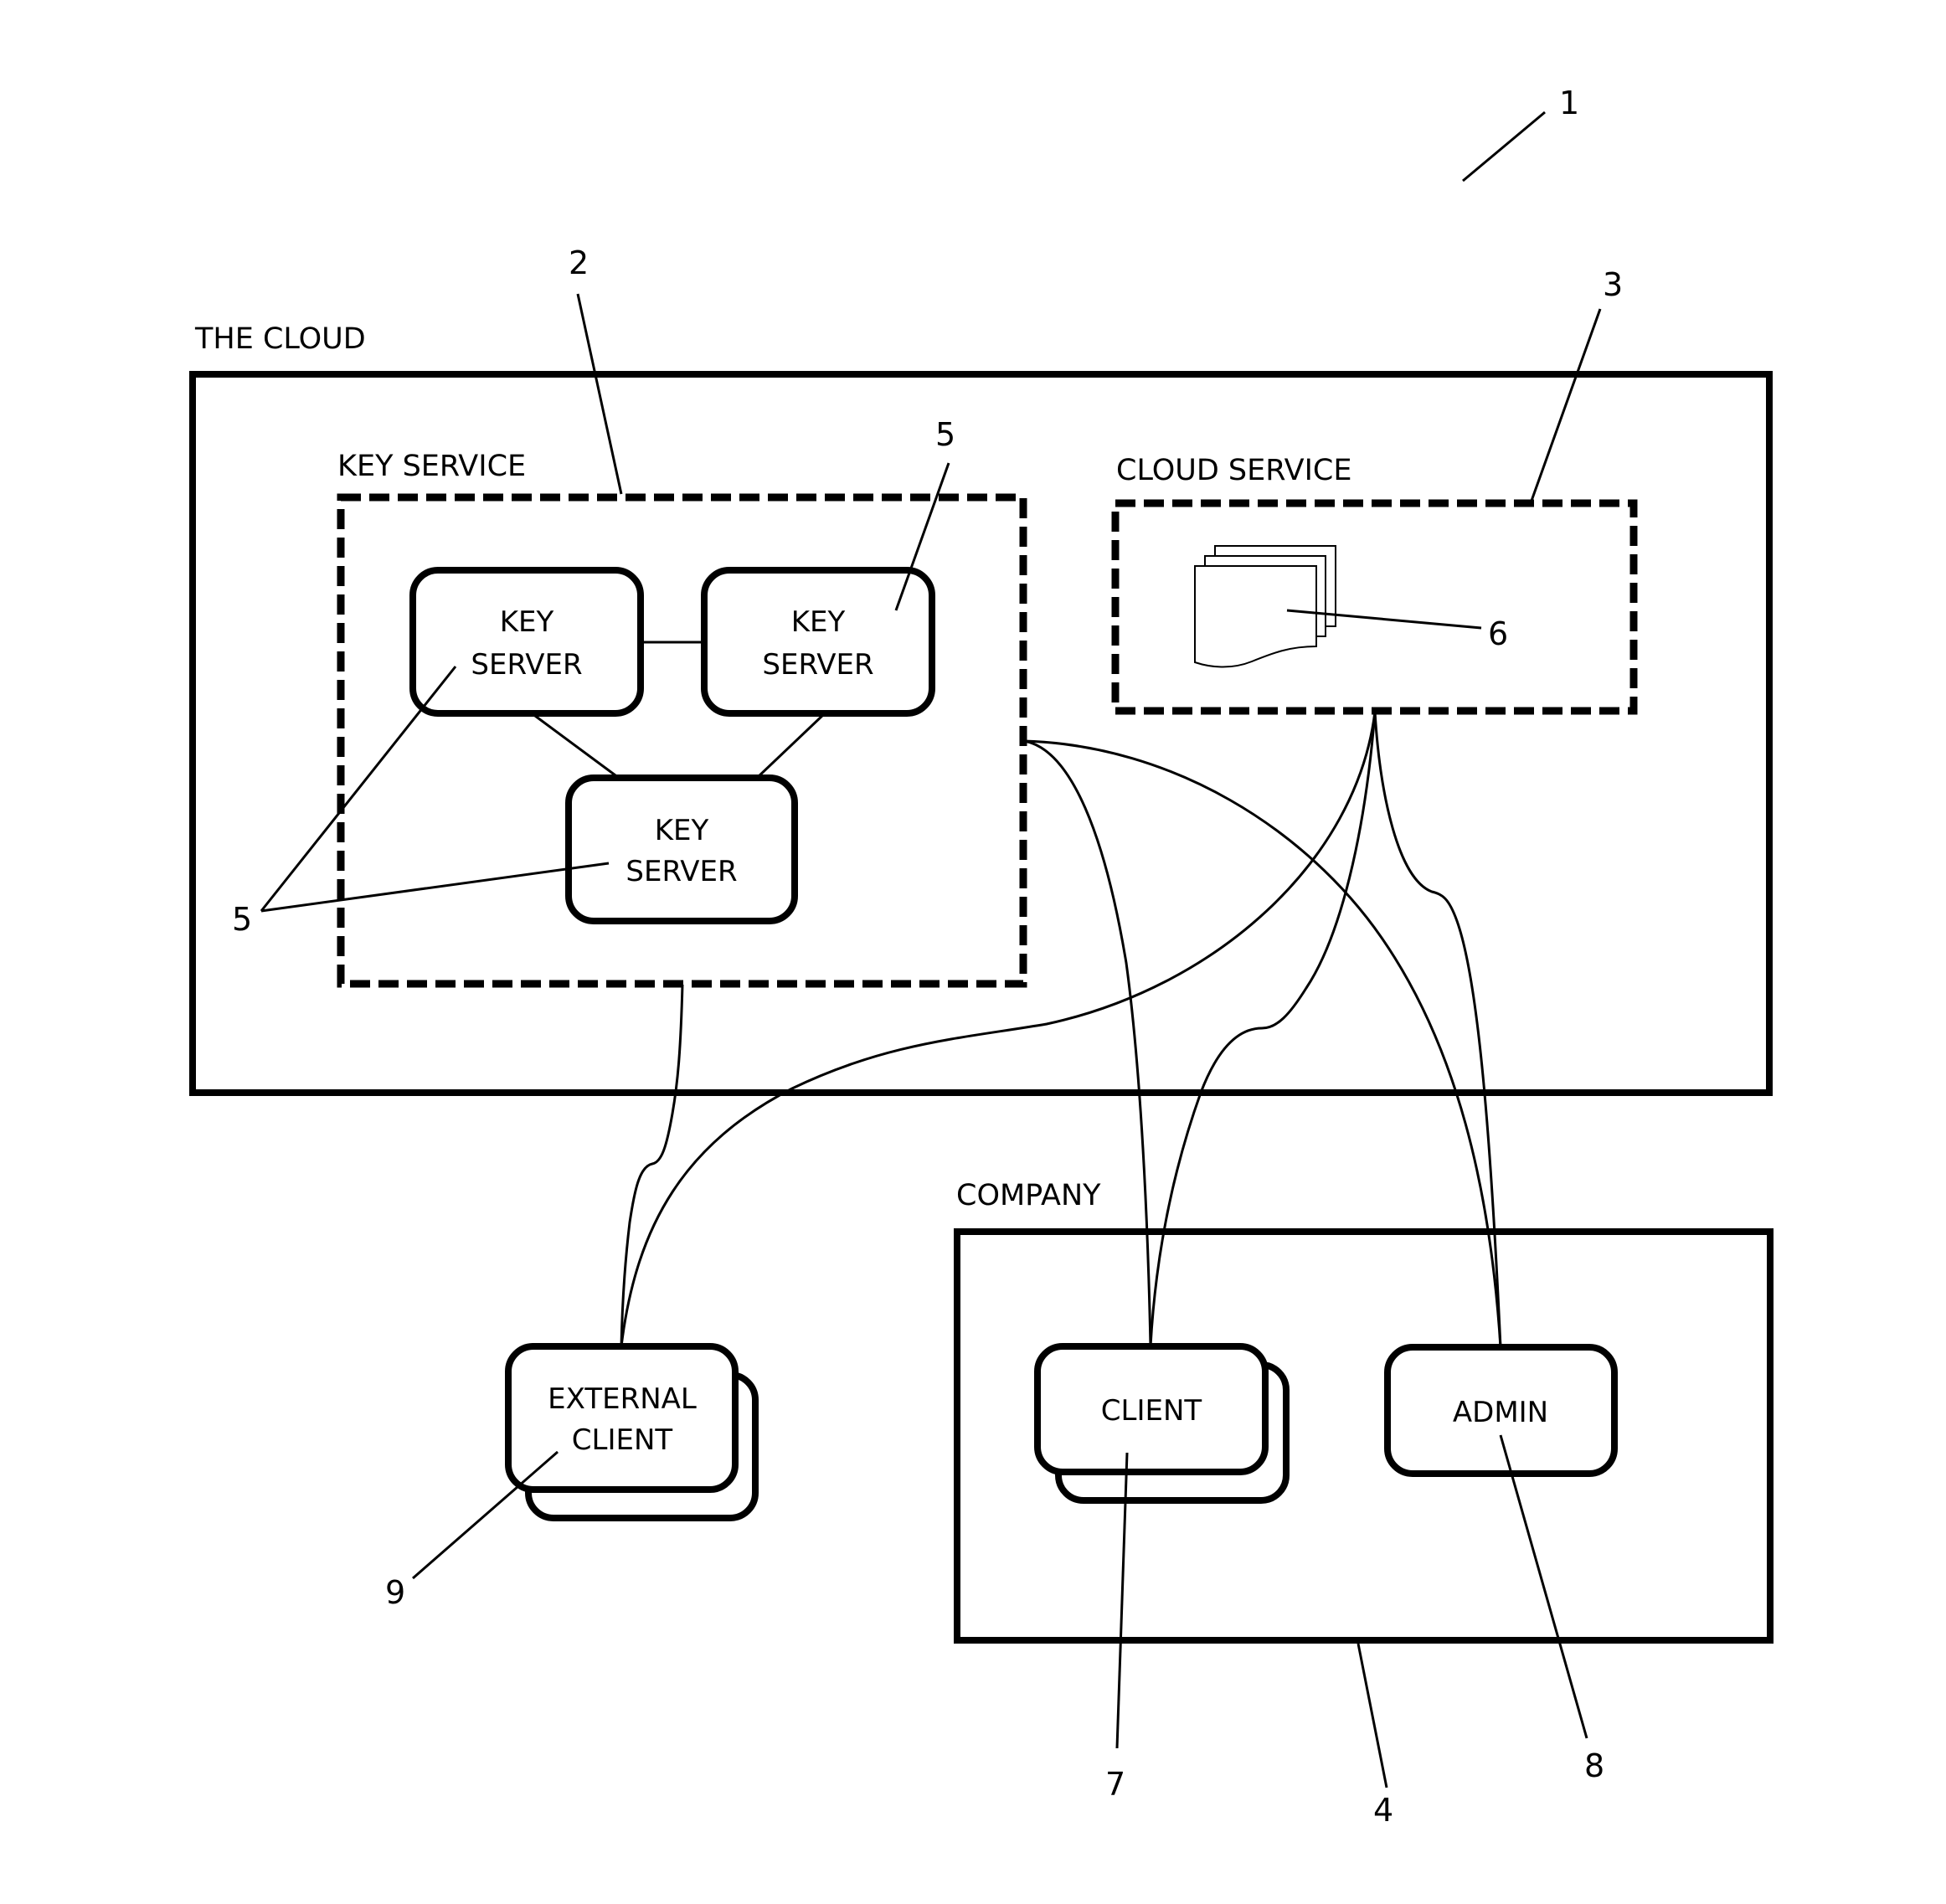 This screenshot has width=1946, height=1904. I want to click on key-server-3: KEY SERVER, so click(681, 849).